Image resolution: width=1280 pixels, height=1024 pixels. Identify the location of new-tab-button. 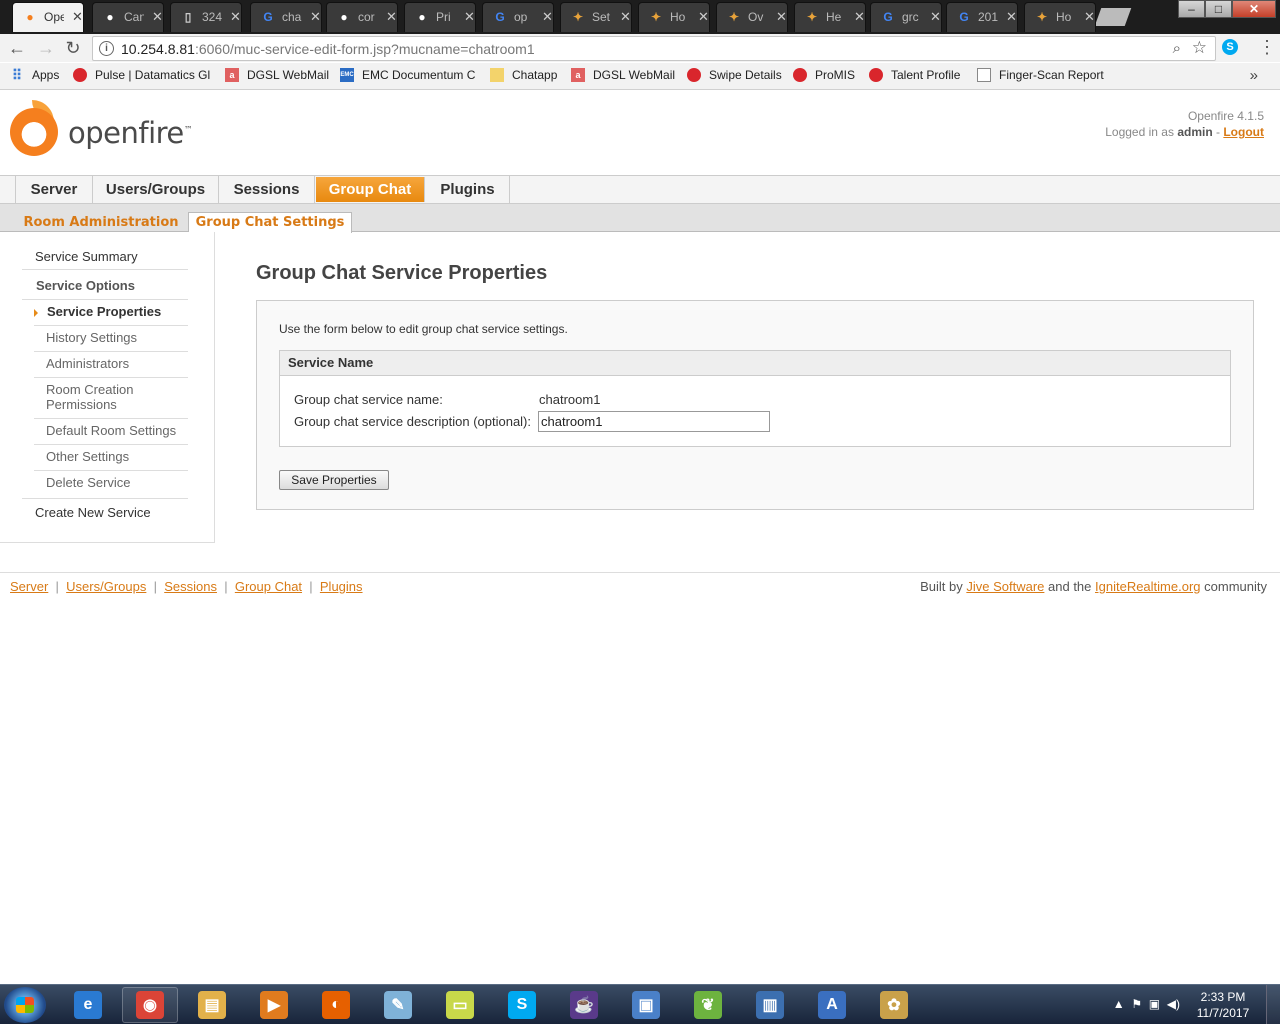
(1113, 17).